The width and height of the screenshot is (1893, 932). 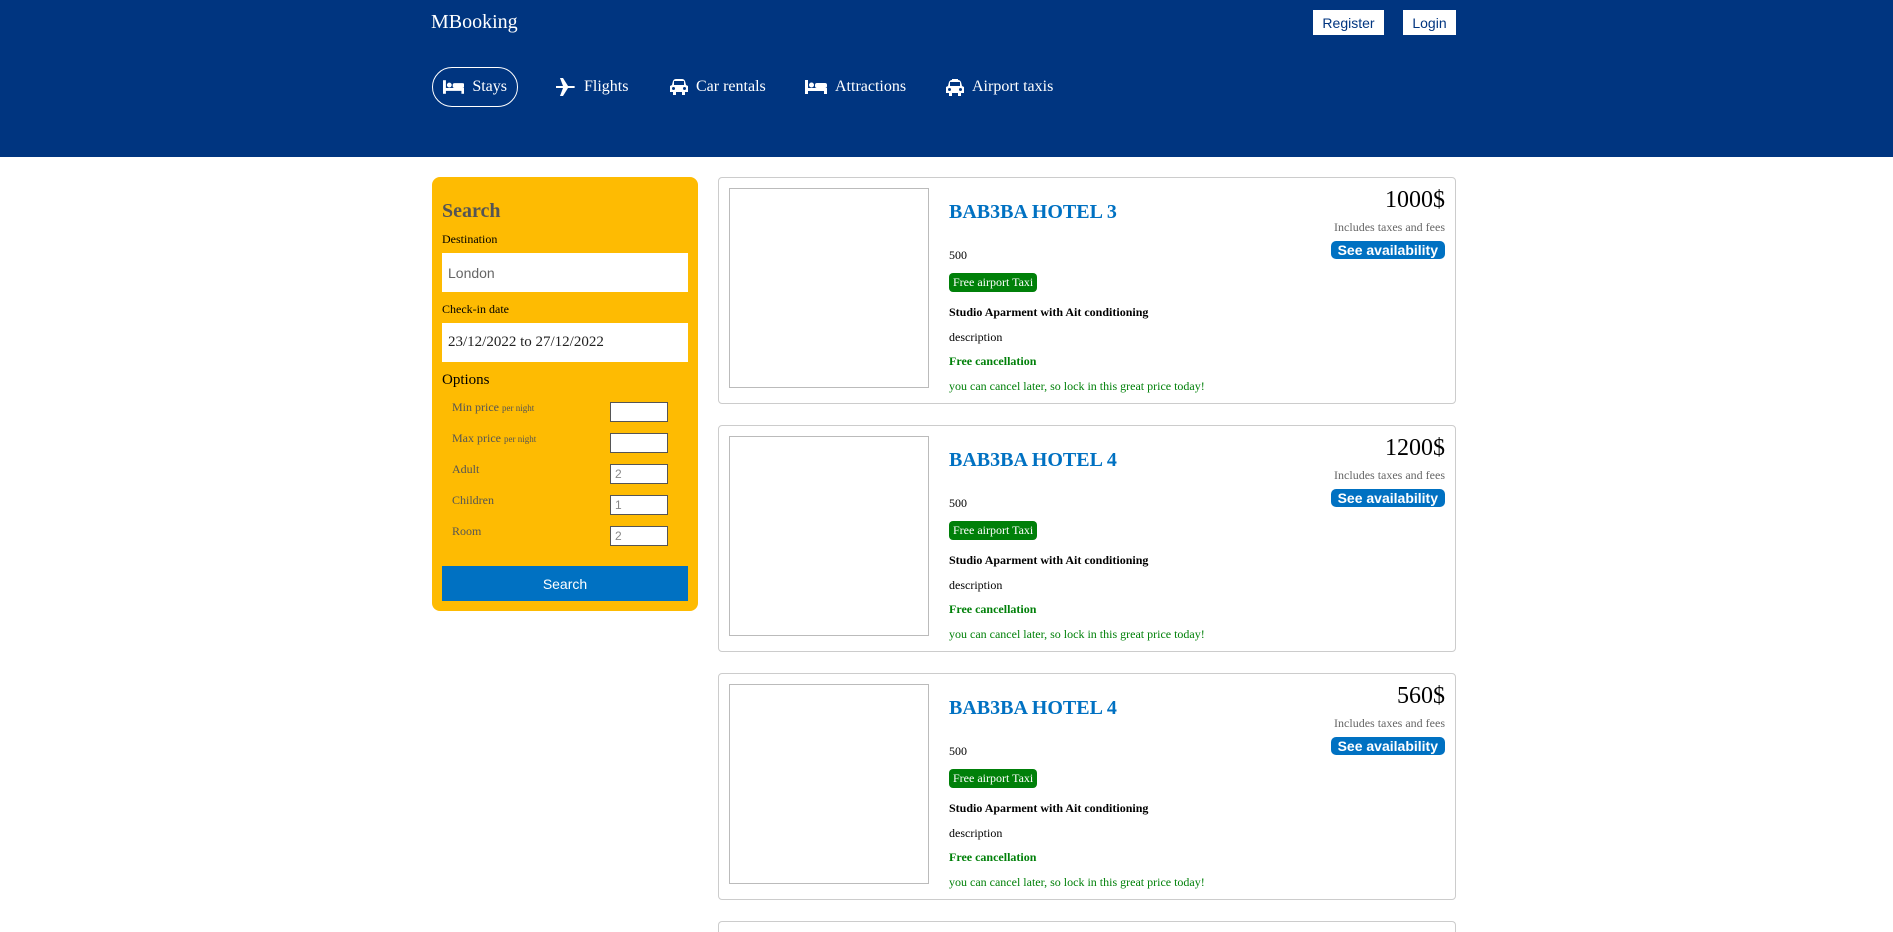 I want to click on login-button: Login, so click(x=1429, y=22).